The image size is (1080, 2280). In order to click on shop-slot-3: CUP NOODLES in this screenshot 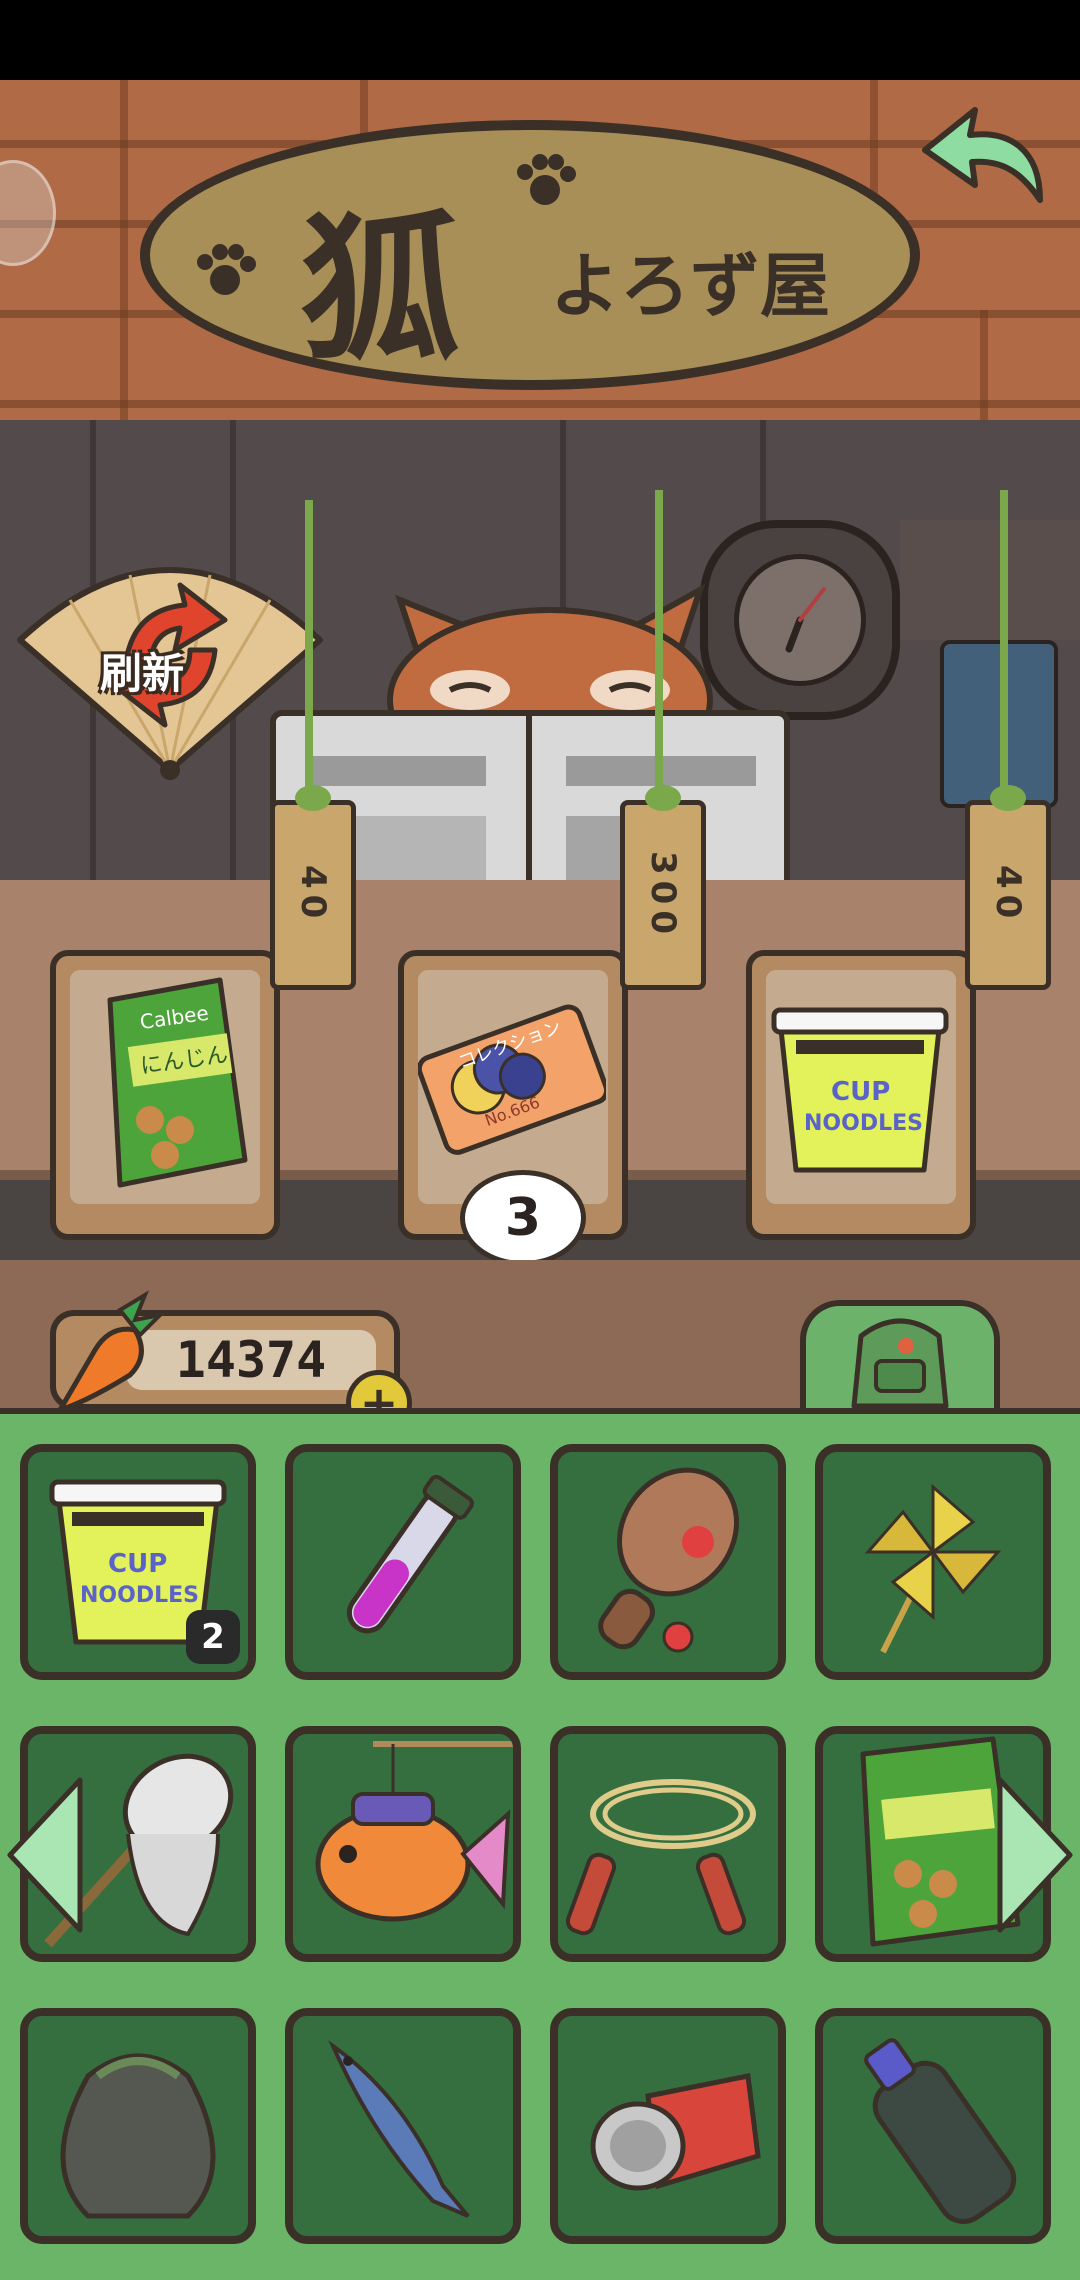, I will do `click(861, 1095)`.